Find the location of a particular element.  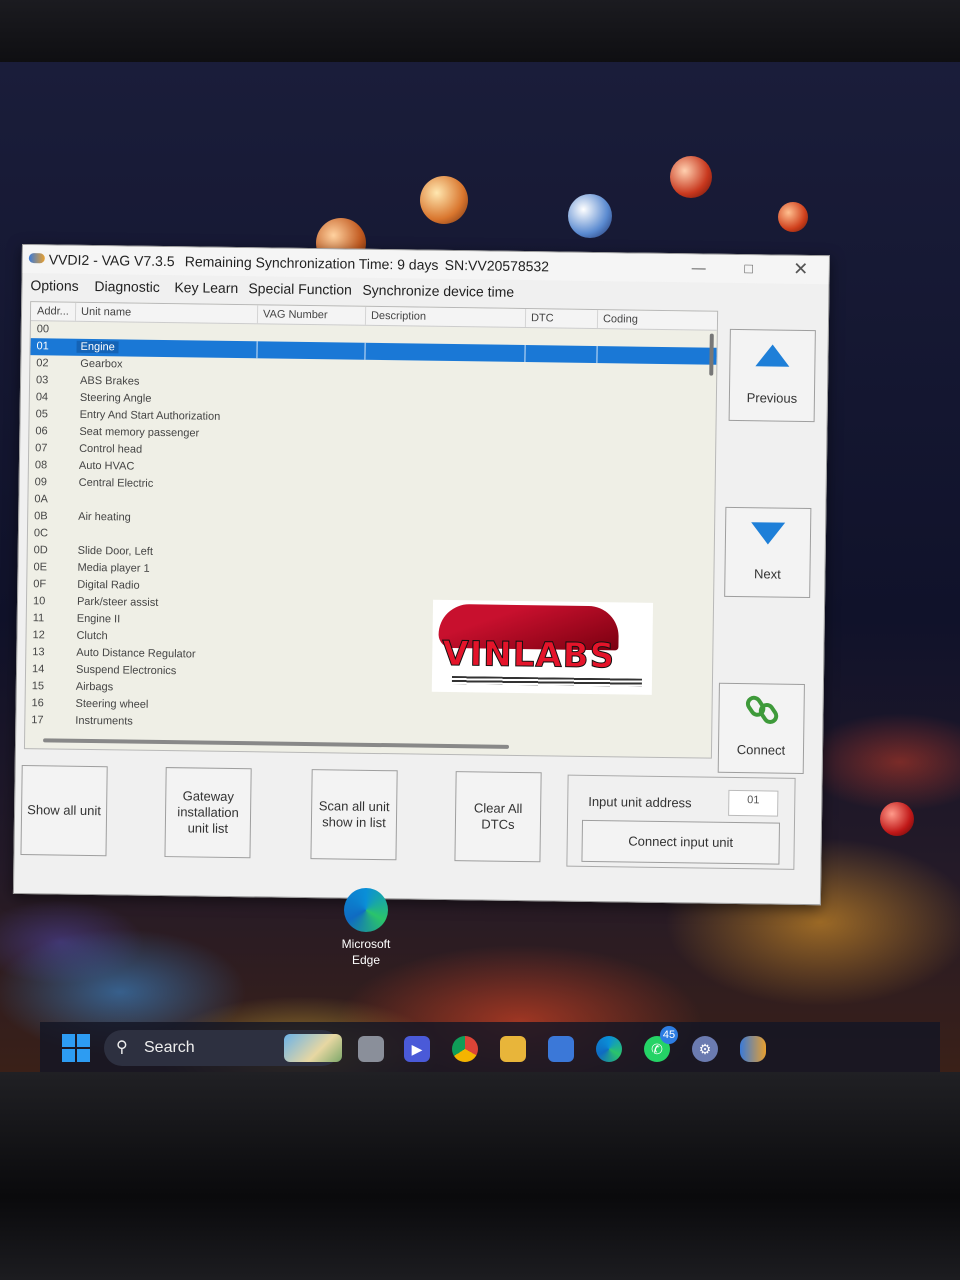

menu-options: Options is located at coordinates (54, 285).